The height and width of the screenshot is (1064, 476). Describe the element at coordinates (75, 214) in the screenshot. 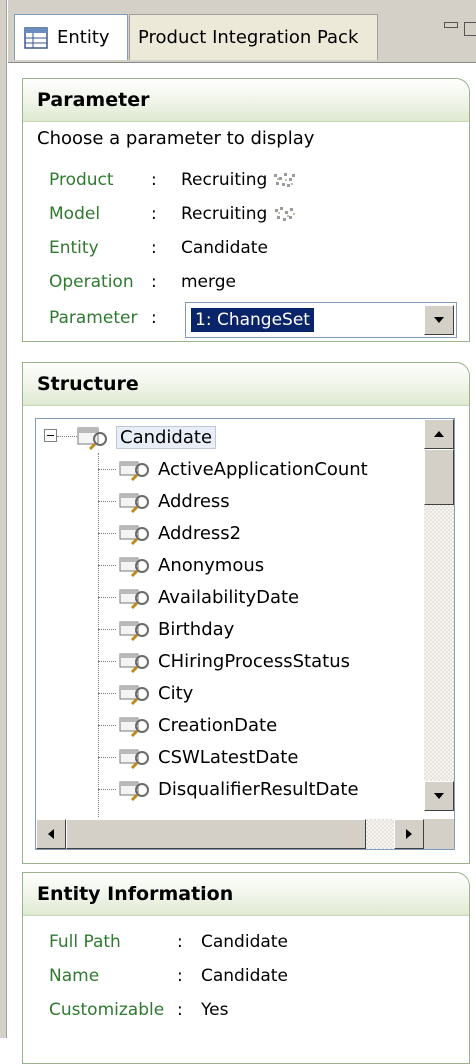

I see `property-label: Model` at that location.